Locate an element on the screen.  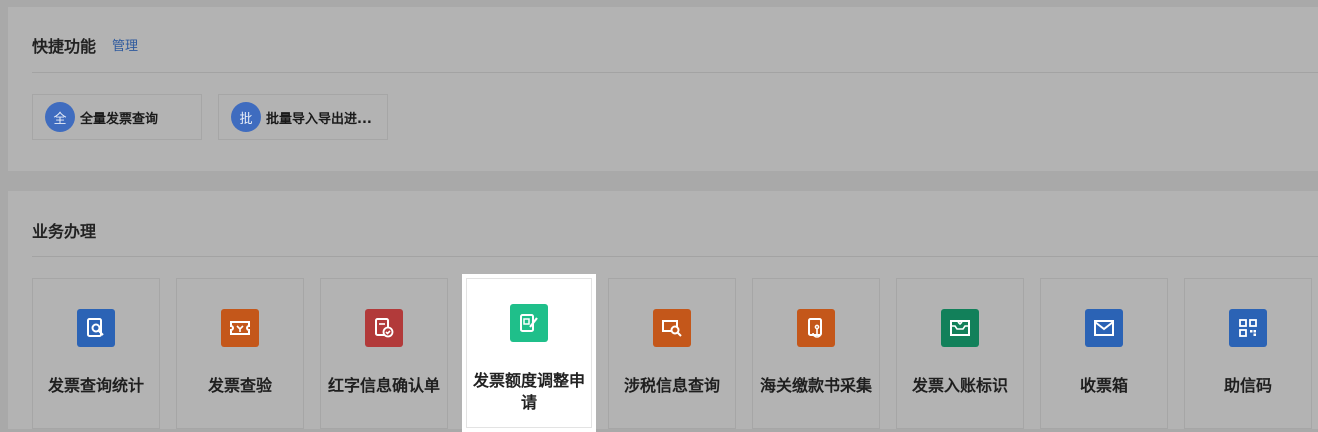
tile-label: 收票箱 is located at coordinates (1103, 385).